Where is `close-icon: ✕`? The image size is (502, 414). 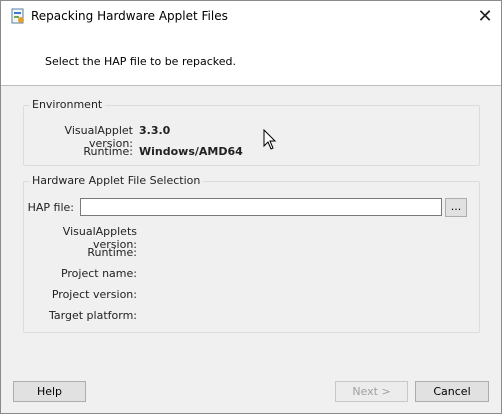
close-icon: ✕ is located at coordinates (485, 16).